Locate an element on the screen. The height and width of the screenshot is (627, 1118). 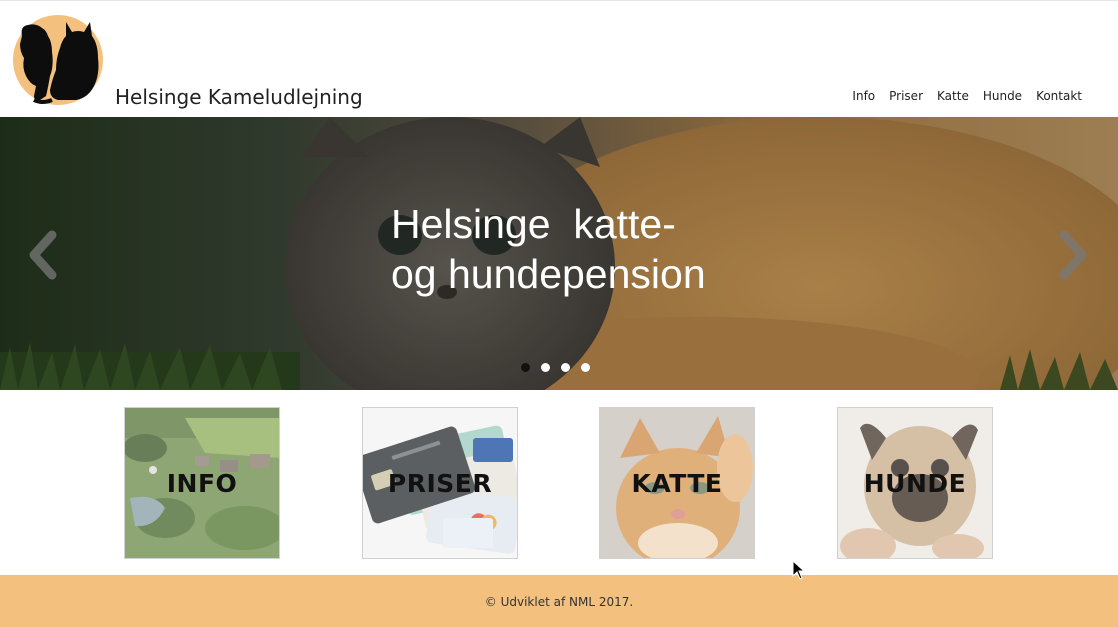
mouse-pointer-icon is located at coordinates (799, 570).